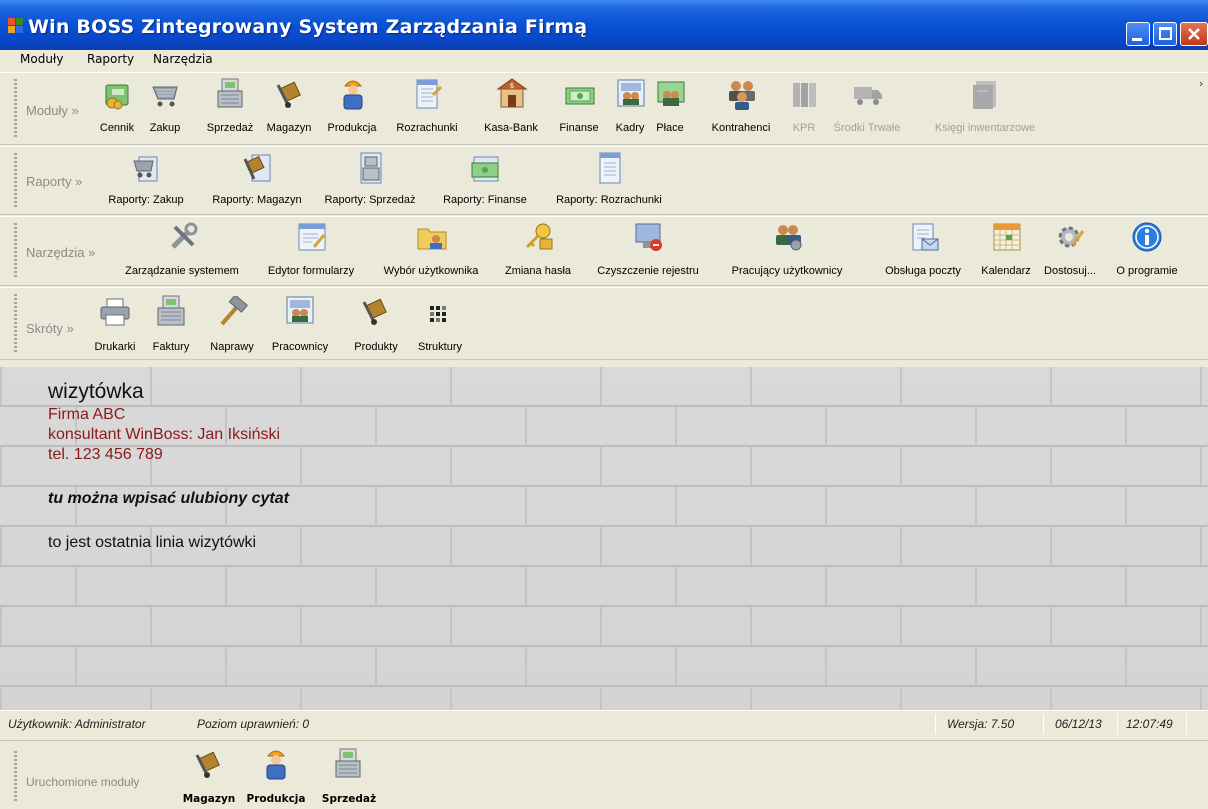  I want to click on hand-truck-icon, so click(288, 94).